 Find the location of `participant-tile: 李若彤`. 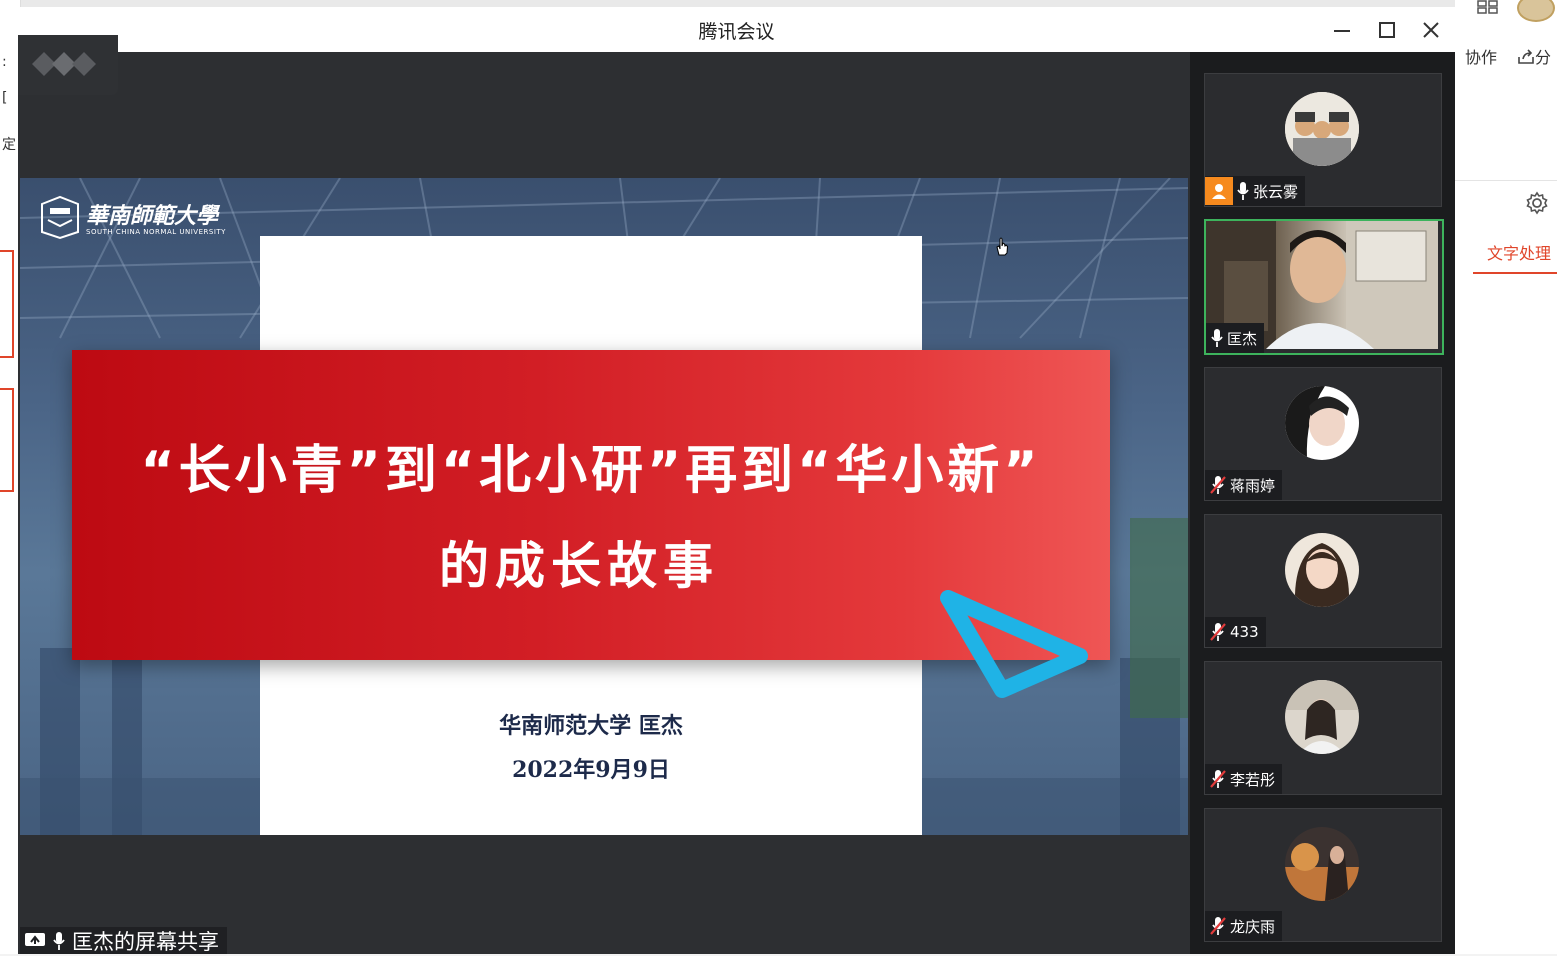

participant-tile: 李若彤 is located at coordinates (1323, 728).